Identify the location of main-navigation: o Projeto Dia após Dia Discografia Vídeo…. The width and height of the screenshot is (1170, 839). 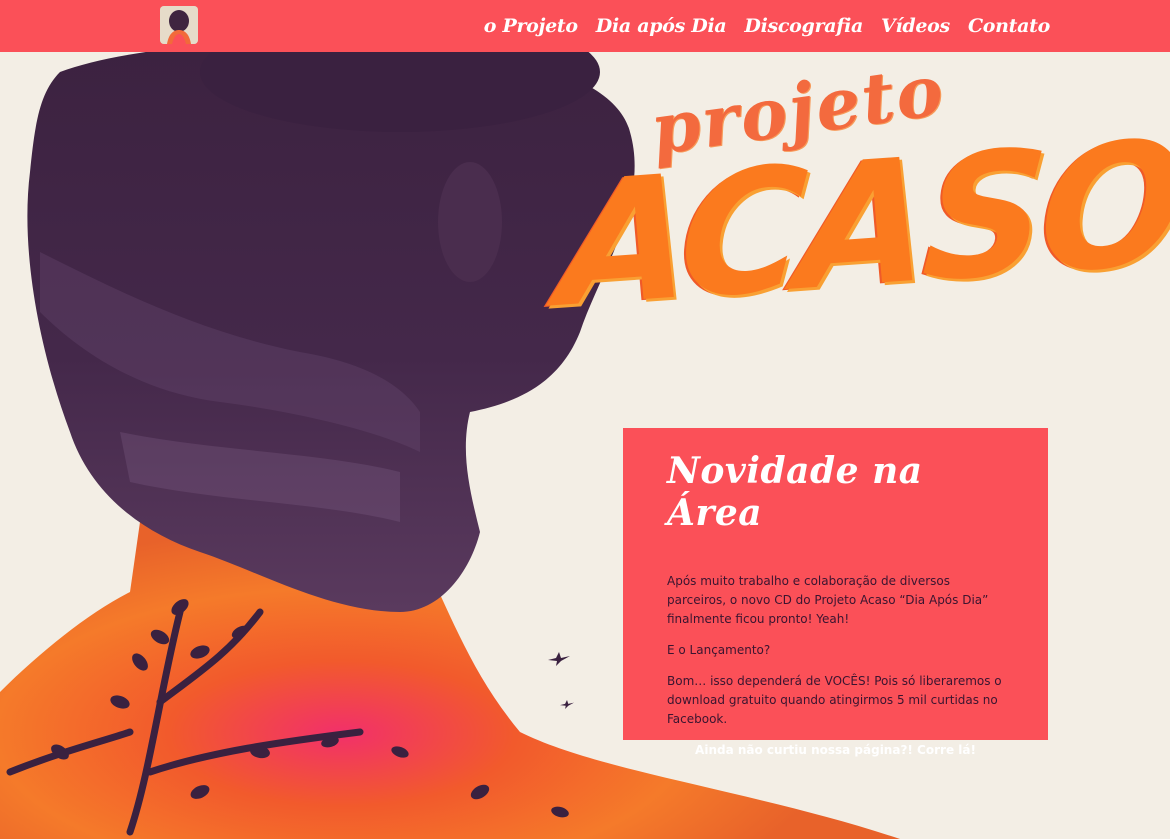
(767, 26).